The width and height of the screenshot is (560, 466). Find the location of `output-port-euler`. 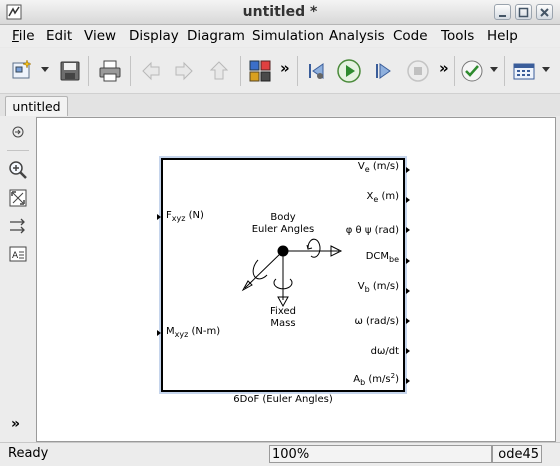

output-port-euler is located at coordinates (408, 230).